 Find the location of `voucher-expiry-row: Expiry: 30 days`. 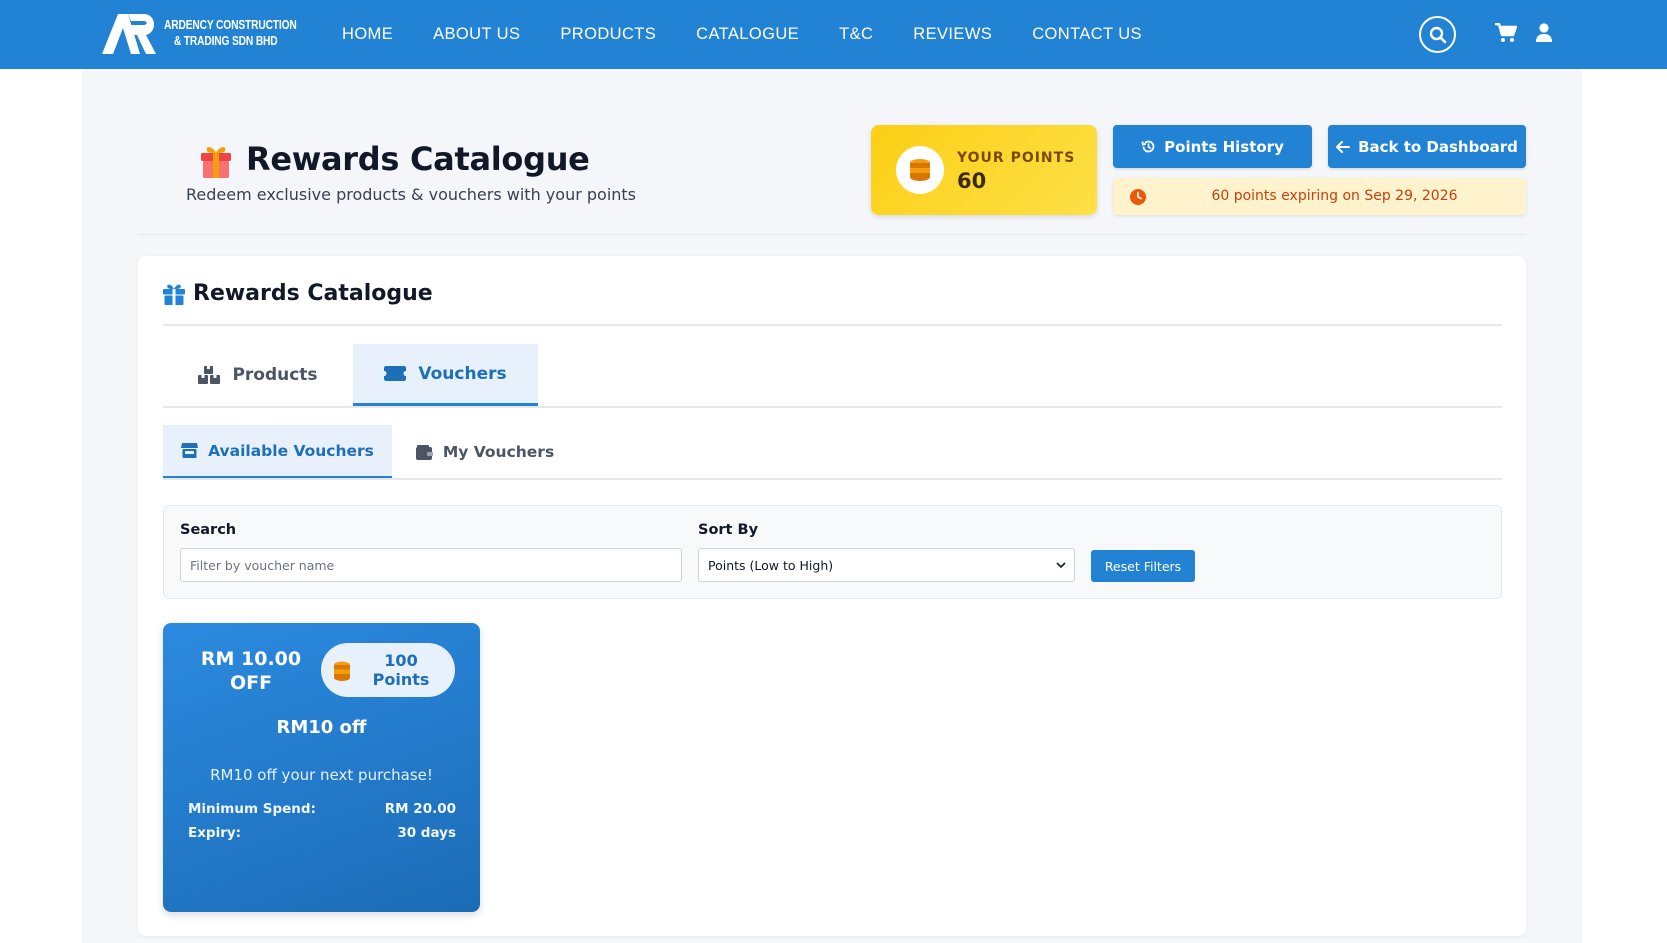

voucher-expiry-row: Expiry: 30 days is located at coordinates (322, 833).